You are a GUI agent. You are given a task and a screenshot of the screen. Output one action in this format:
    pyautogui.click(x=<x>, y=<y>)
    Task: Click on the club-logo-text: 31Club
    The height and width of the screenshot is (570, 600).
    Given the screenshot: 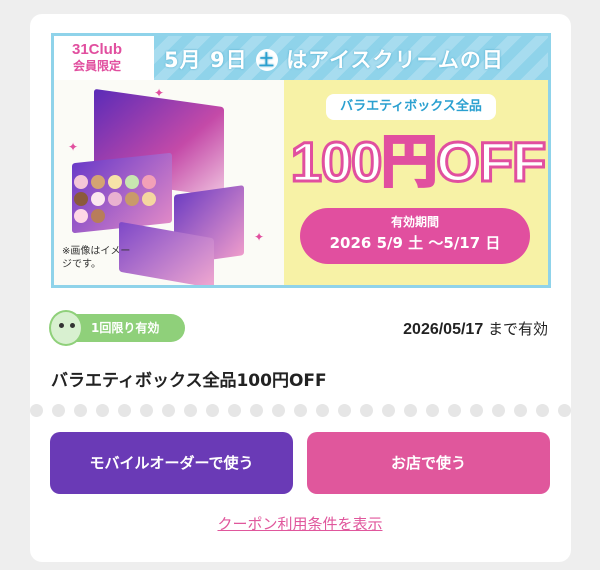 What is the action you would take?
    pyautogui.click(x=96, y=49)
    